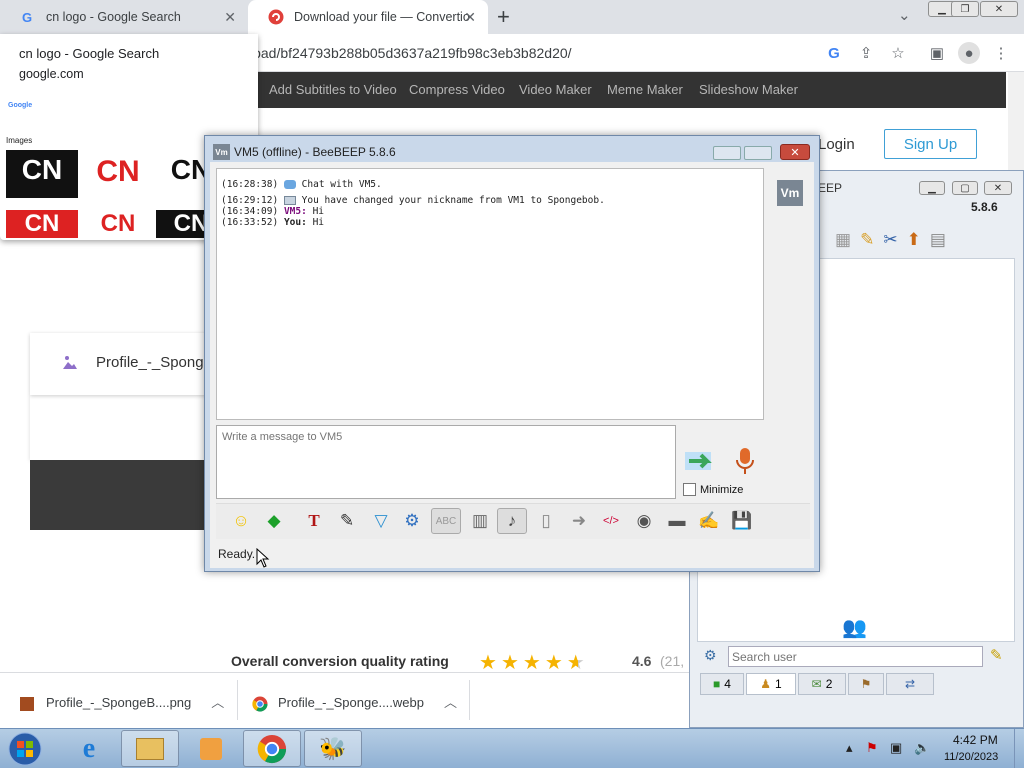 The height and width of the screenshot is (768, 1024). I want to click on google-lens-icon: G, so click(834, 53).